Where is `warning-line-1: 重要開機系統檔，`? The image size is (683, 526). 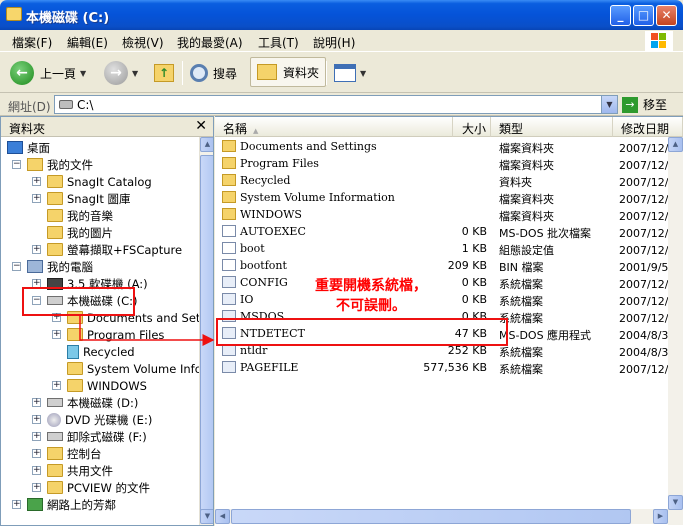 warning-line-1: 重要開機系統檔， is located at coordinates (371, 286).